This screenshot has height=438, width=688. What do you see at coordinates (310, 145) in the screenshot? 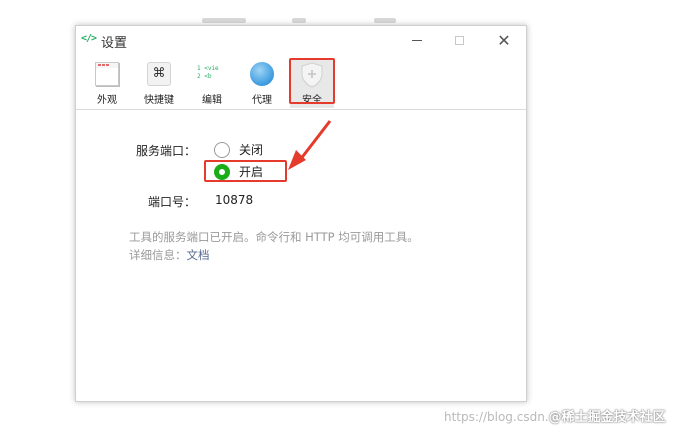
I see `annotation-arrow` at bounding box center [310, 145].